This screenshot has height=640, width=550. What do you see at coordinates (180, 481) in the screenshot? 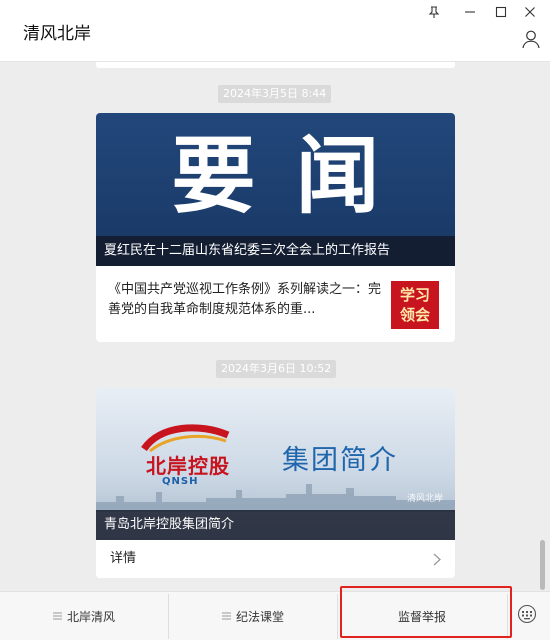
I see `company-logo-subtext: QNSH` at bounding box center [180, 481].